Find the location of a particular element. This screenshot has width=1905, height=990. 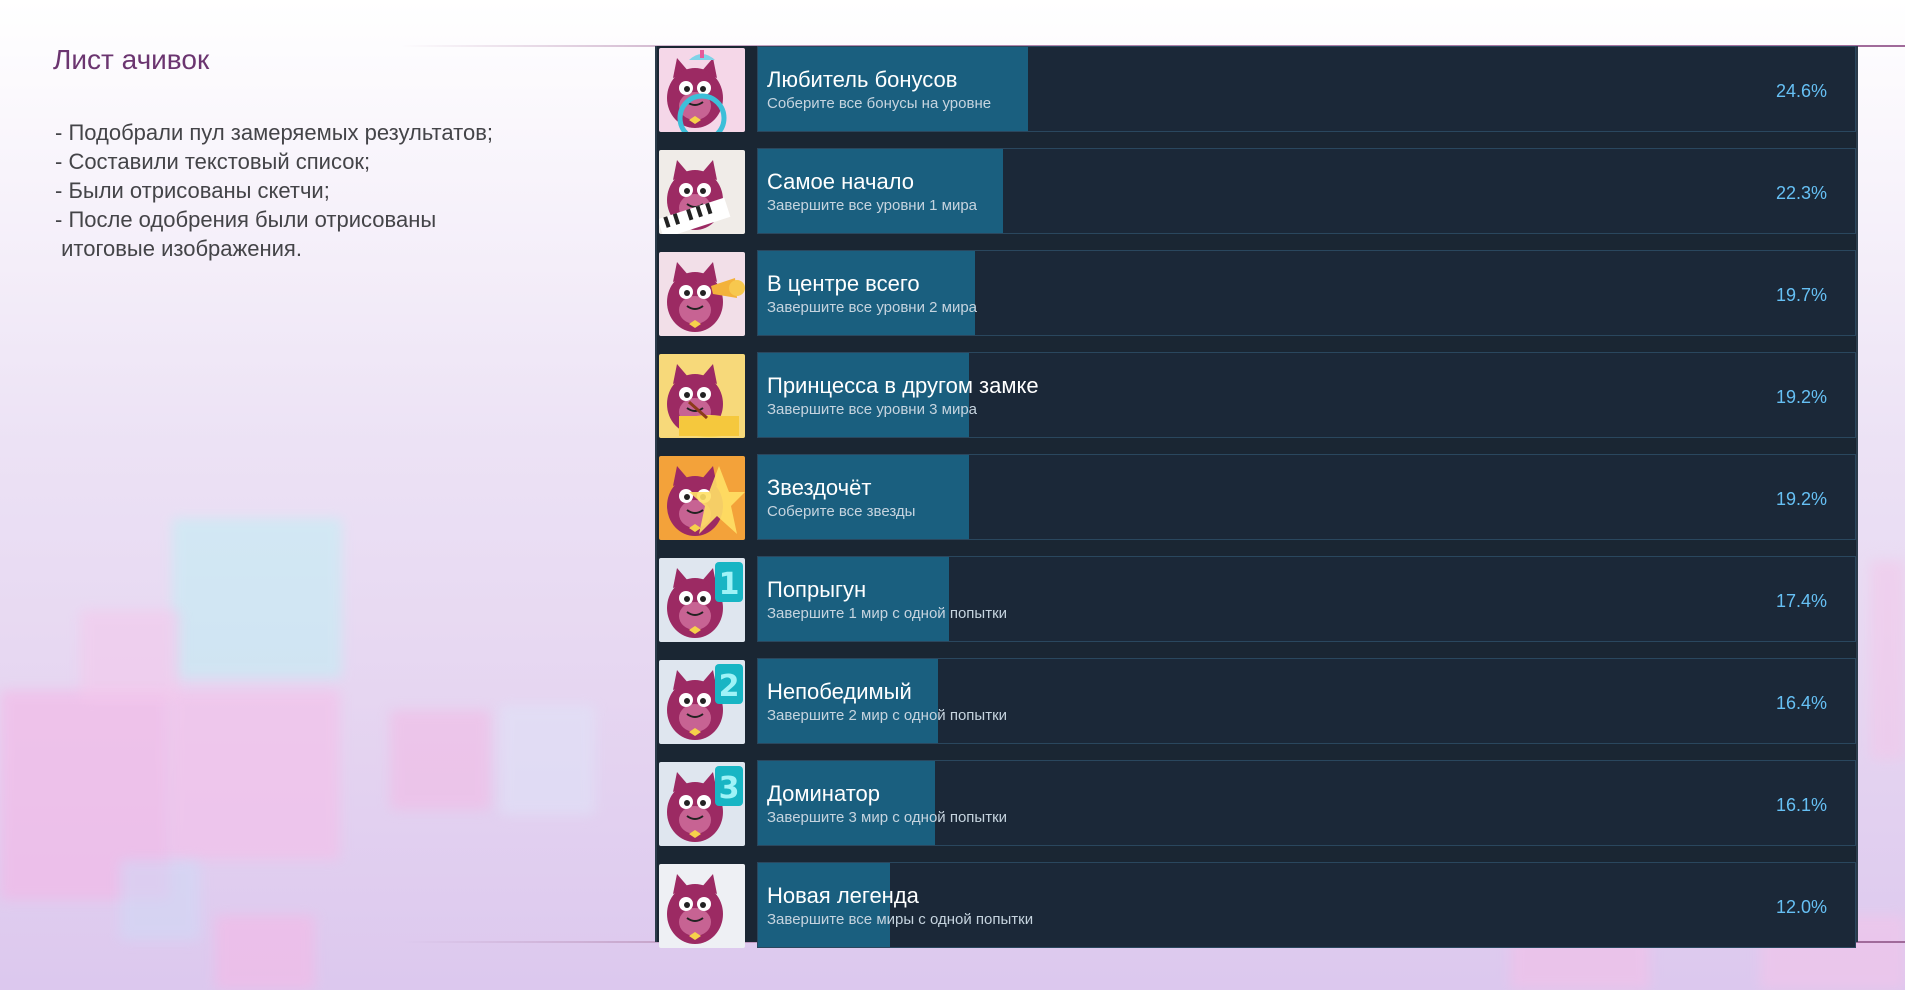

achievement-percent: 24.6% is located at coordinates (1801, 91).